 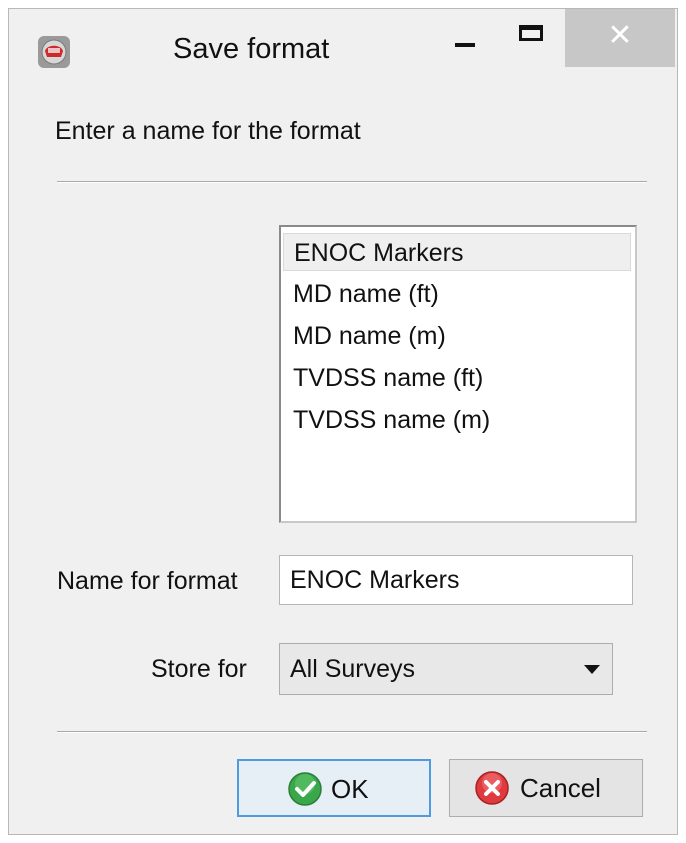 I want to click on chevron-down-icon, so click(x=592, y=669).